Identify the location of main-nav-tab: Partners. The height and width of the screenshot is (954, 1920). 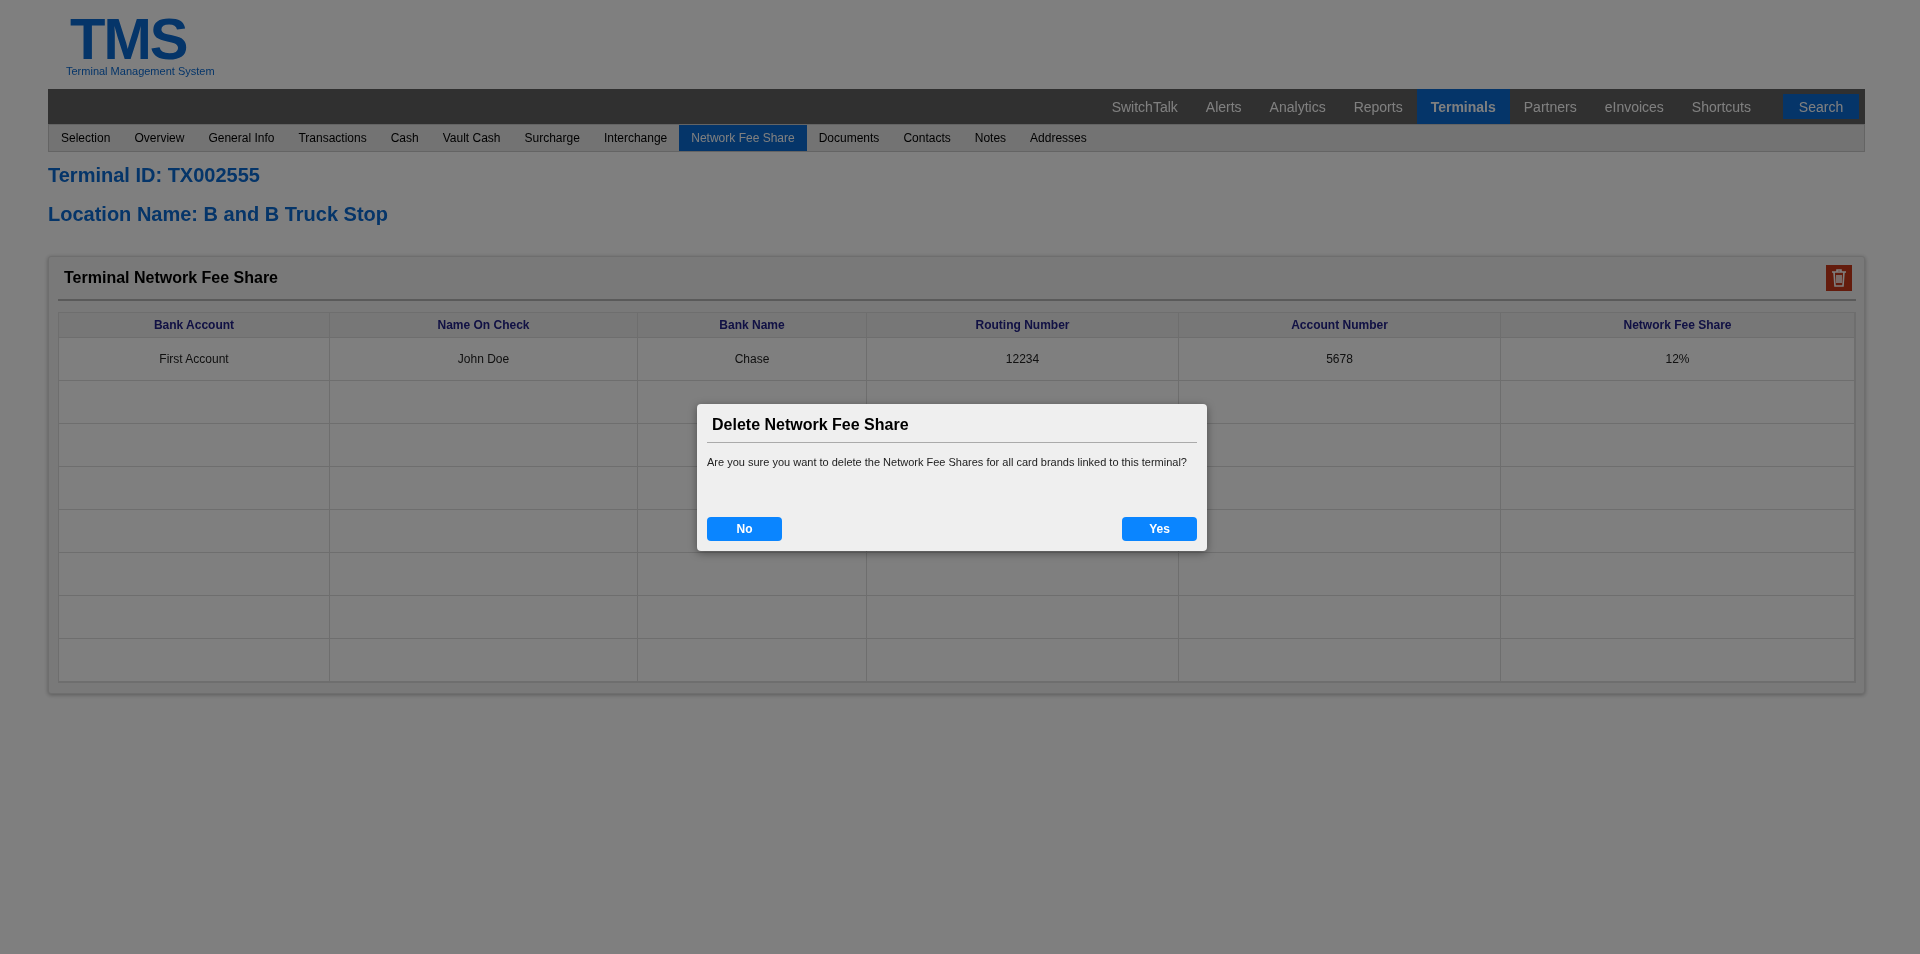
(1550, 106).